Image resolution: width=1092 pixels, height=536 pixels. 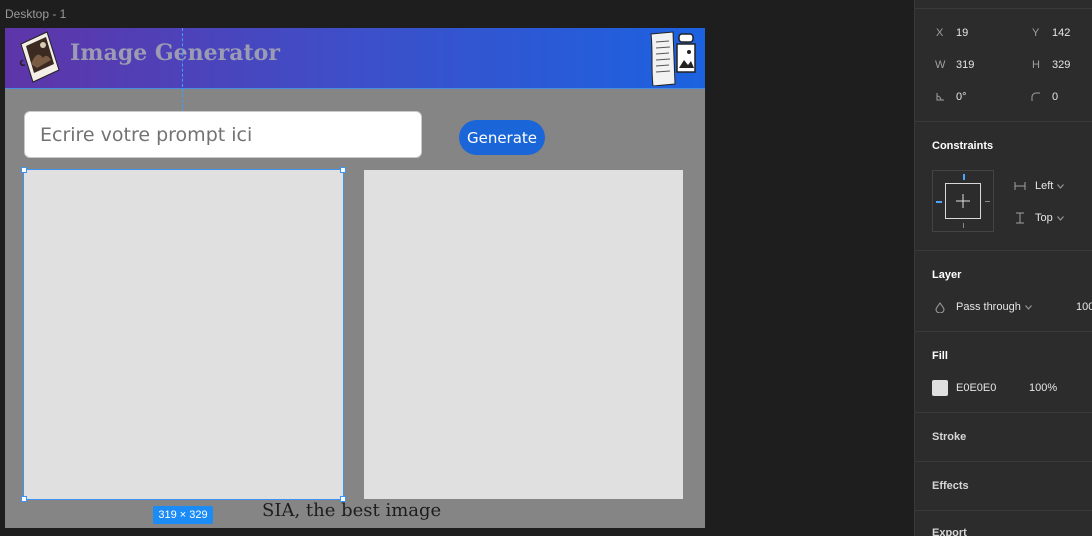 I want to click on vertical-constraint-icon, so click(x=1020, y=218).